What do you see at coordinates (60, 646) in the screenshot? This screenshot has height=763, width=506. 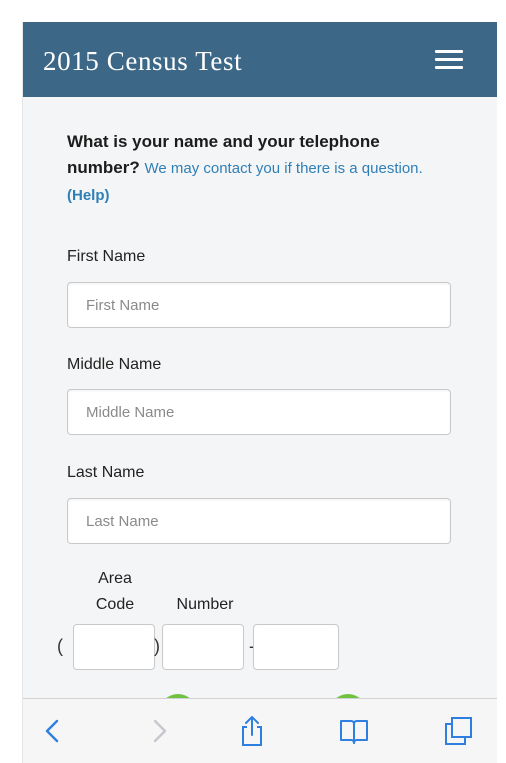 I see `open-paren: (` at bounding box center [60, 646].